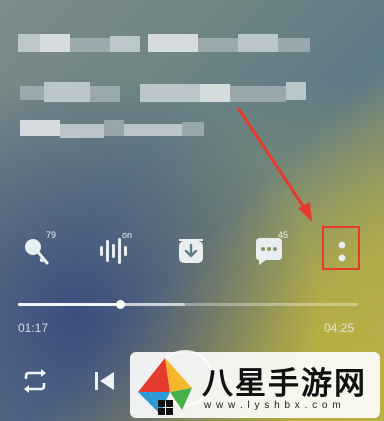  I want to click on sound-effect-button: on, so click(114, 249).